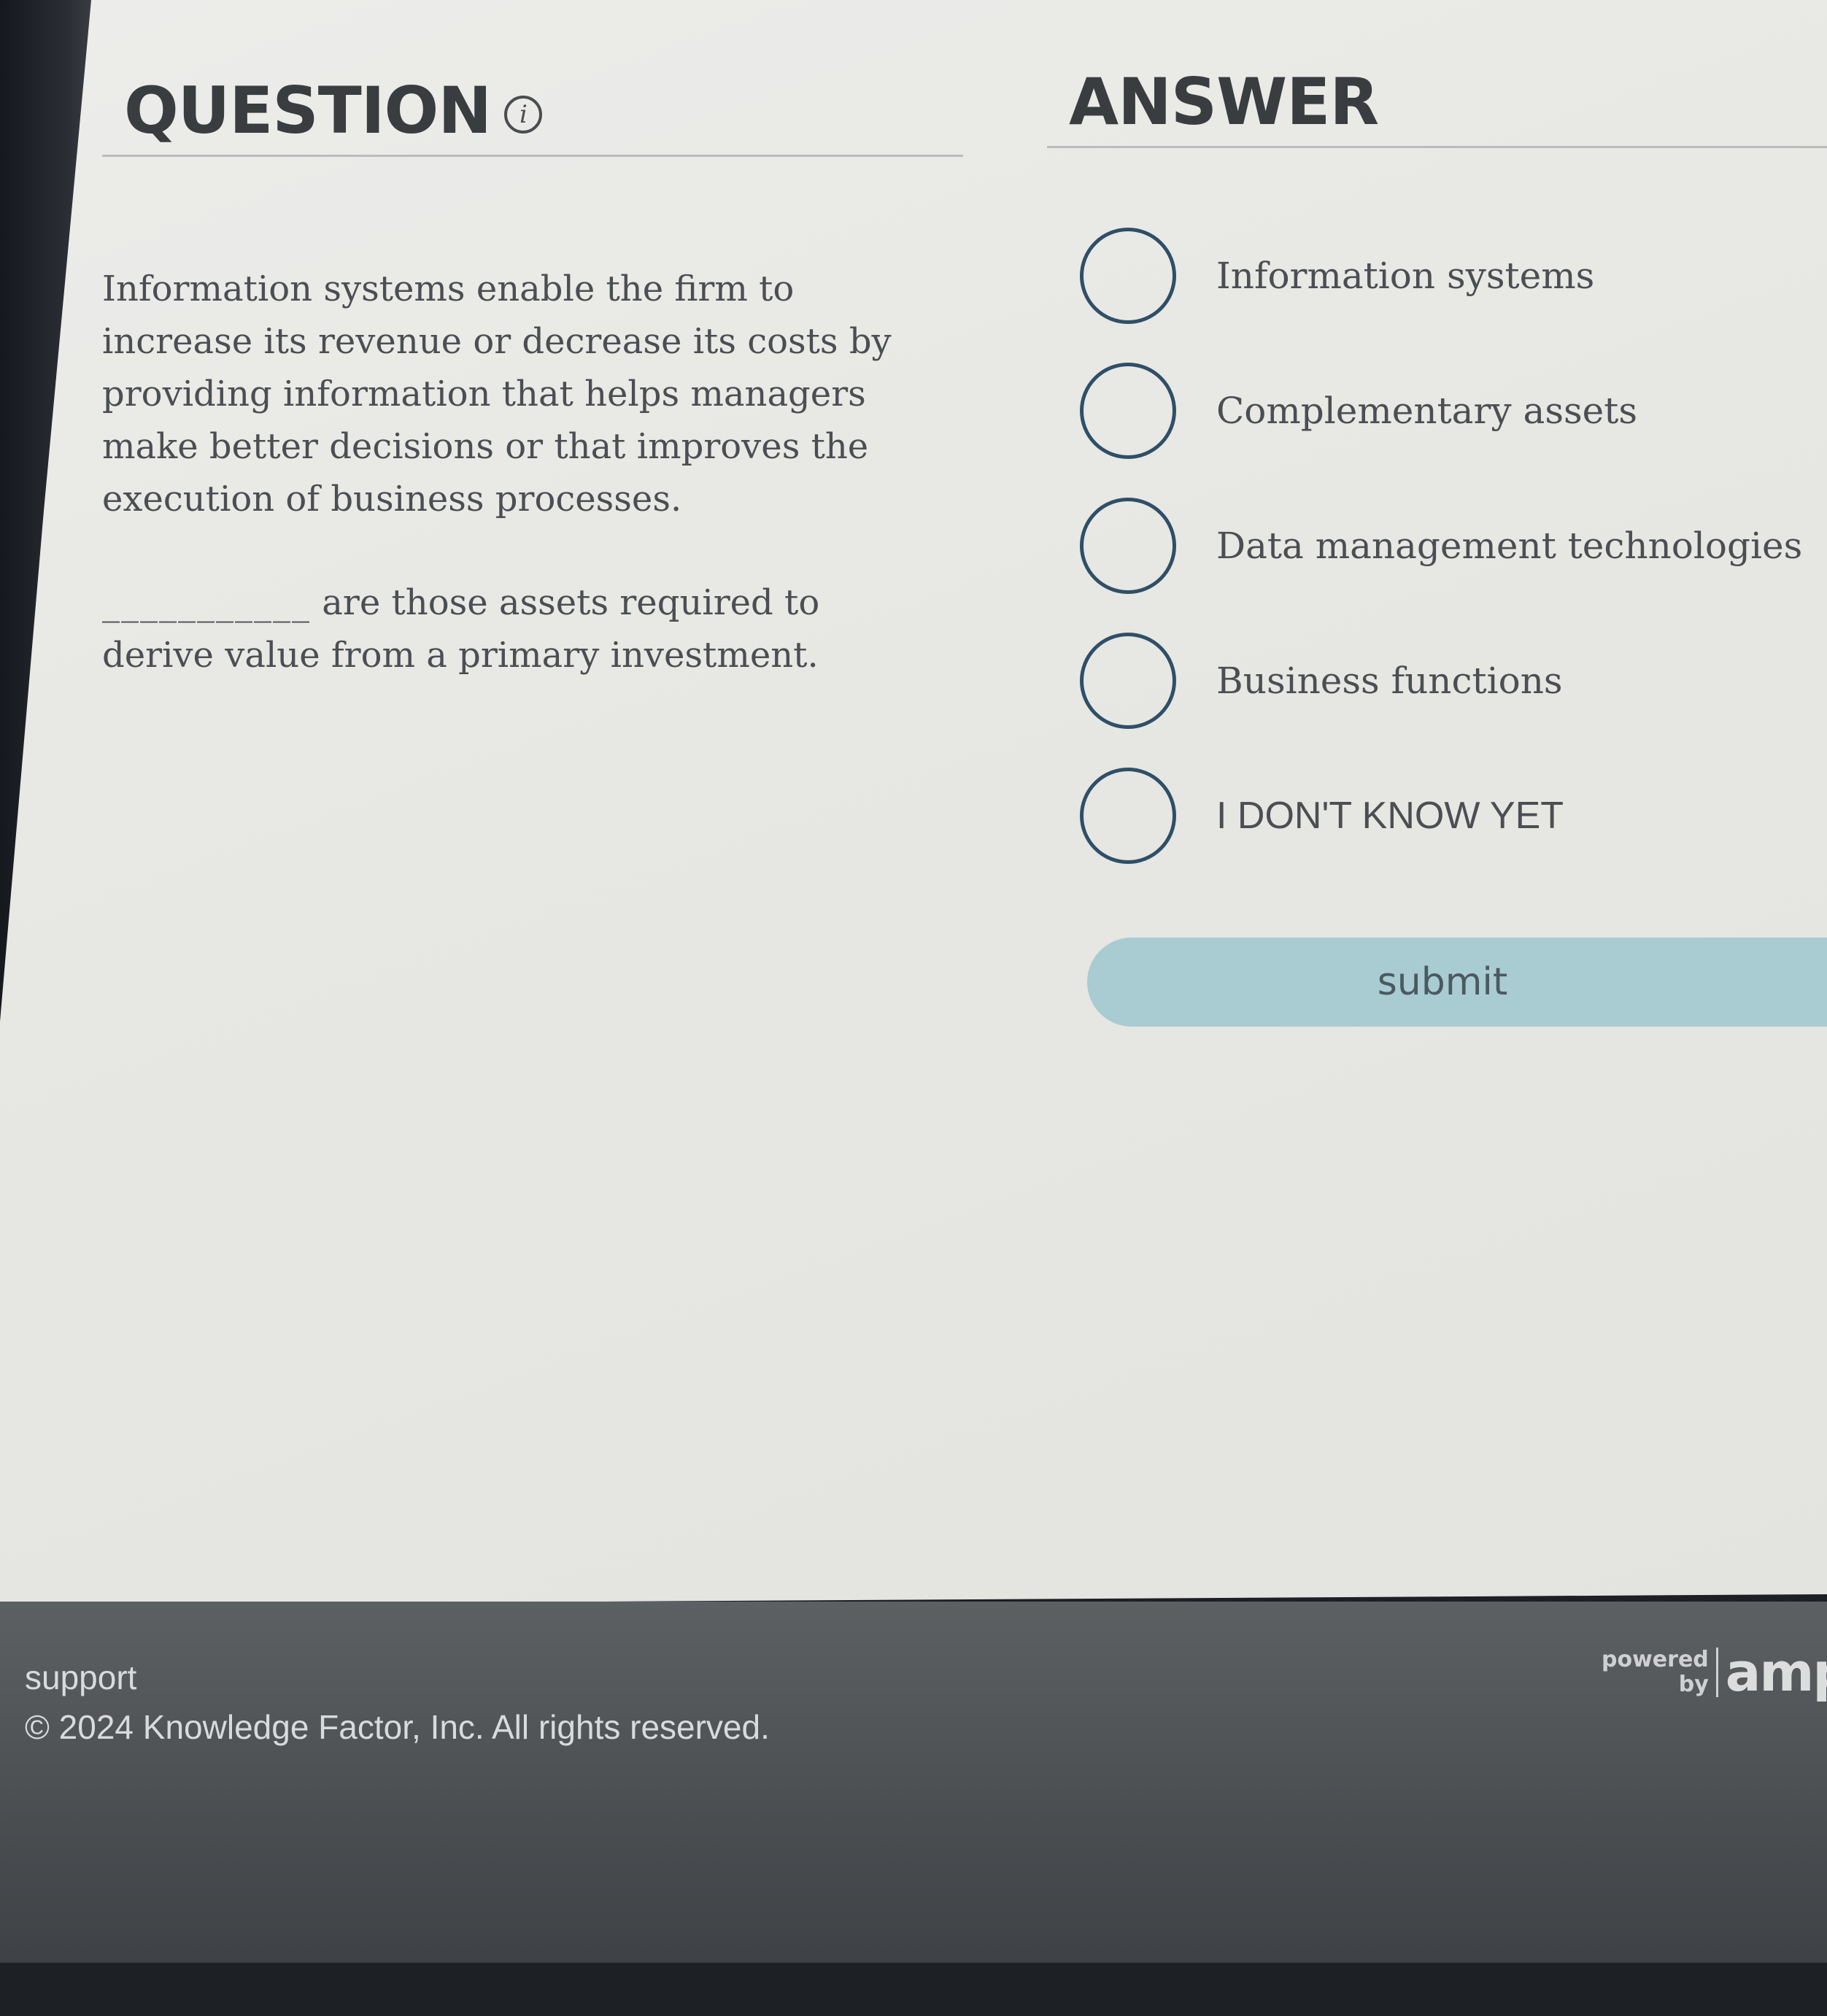 Image resolution: width=1827 pixels, height=2016 pixels. Describe the element at coordinates (1389, 680) in the screenshot. I see `answer-option-label: Business functions` at that location.